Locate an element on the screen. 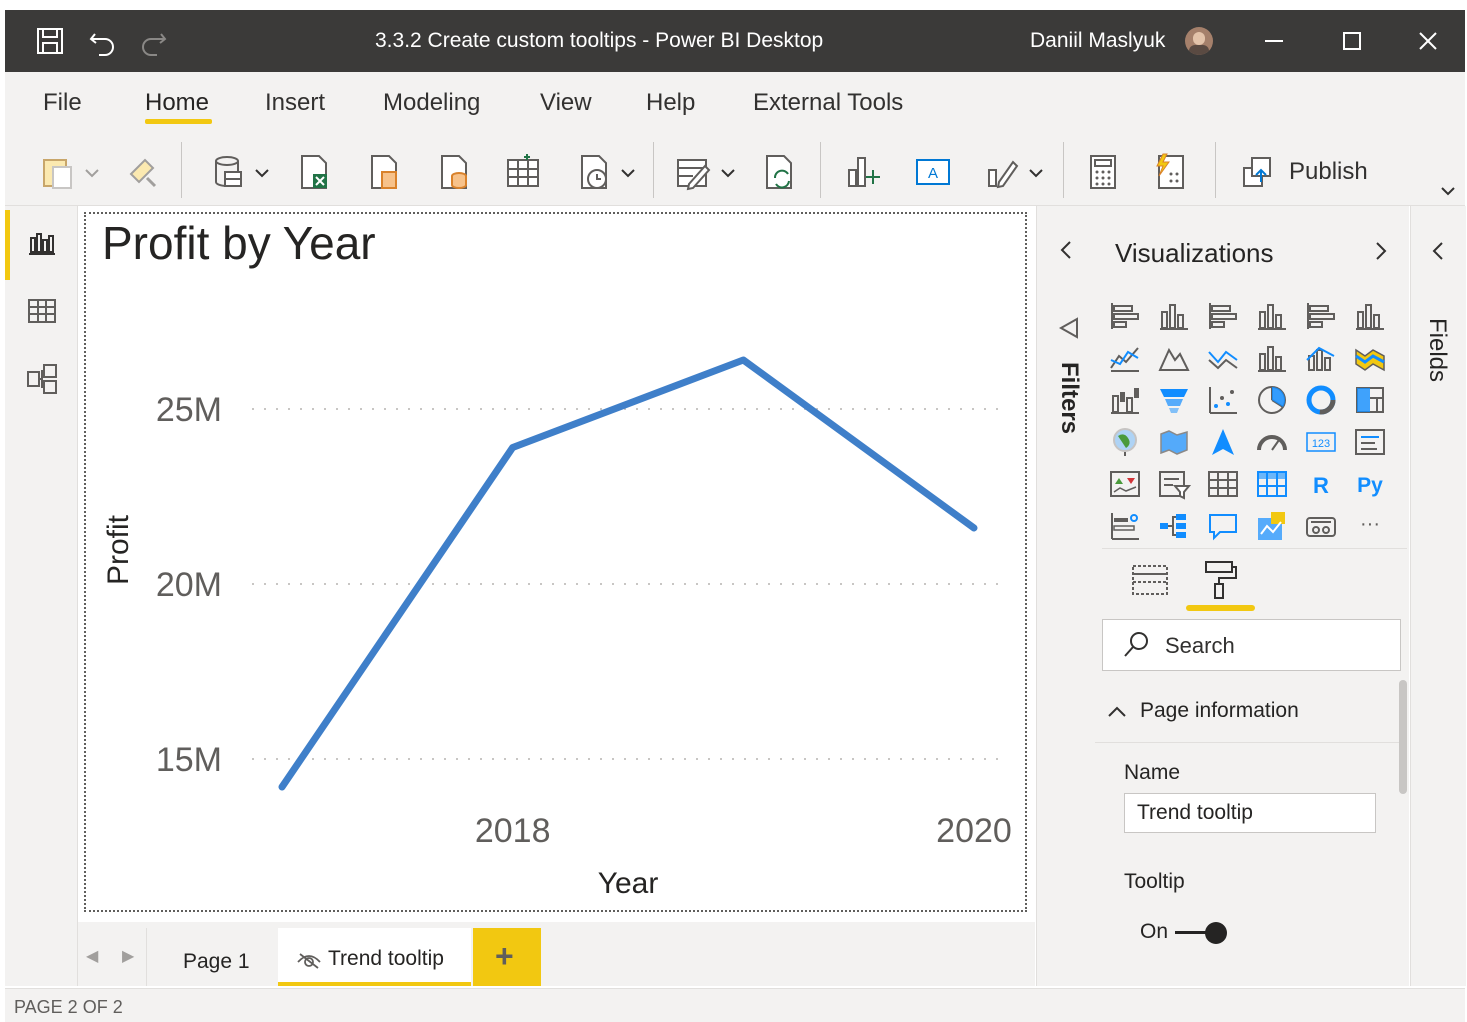 Image resolution: width=1467 pixels, height=1022 pixels. tab-modeling: Modeling is located at coordinates (431, 103).